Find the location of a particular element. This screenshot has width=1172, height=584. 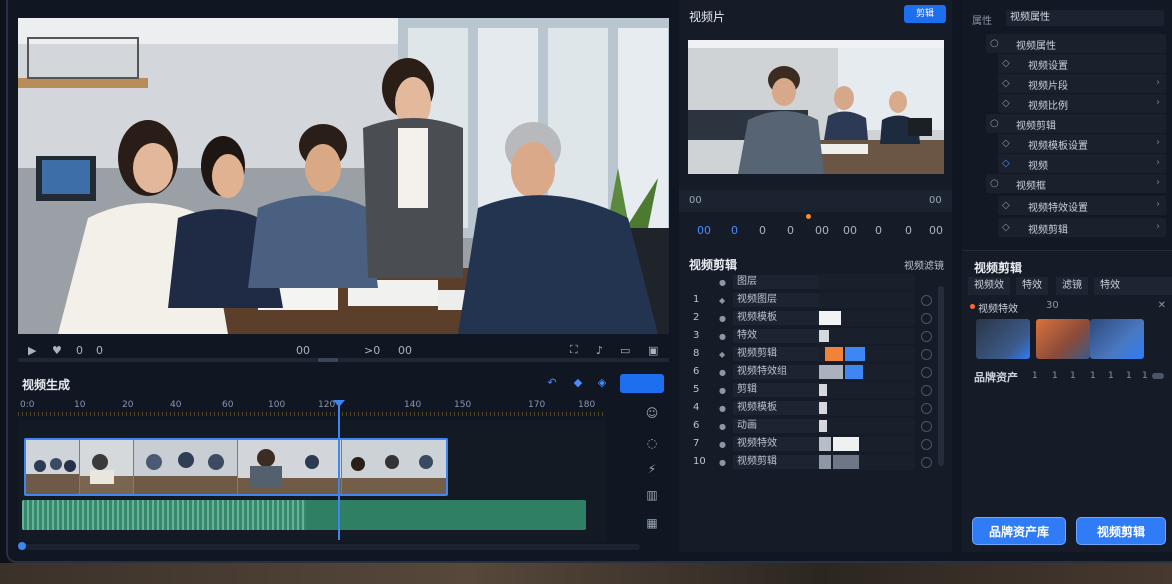

layer-row: 7 ● 视频特效 is located at coordinates (813, 444).